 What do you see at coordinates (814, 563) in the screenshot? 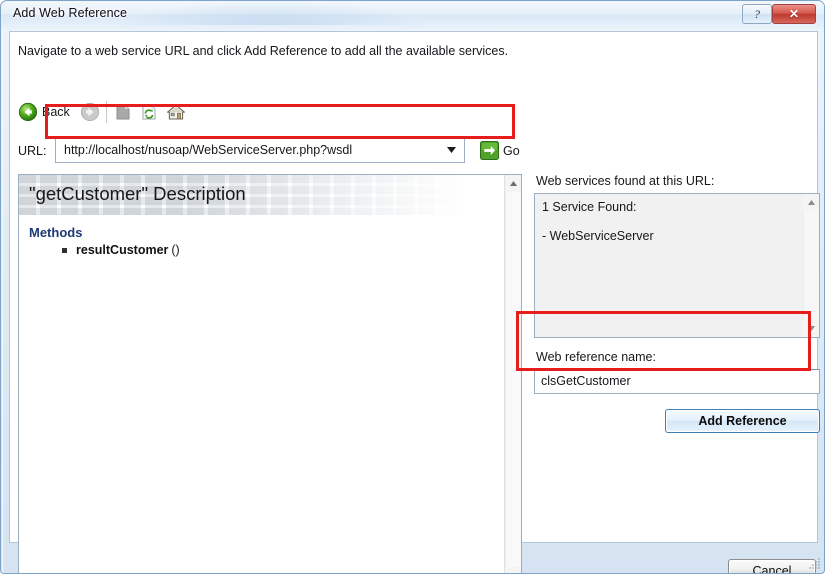
I see `resize-grip` at bounding box center [814, 563].